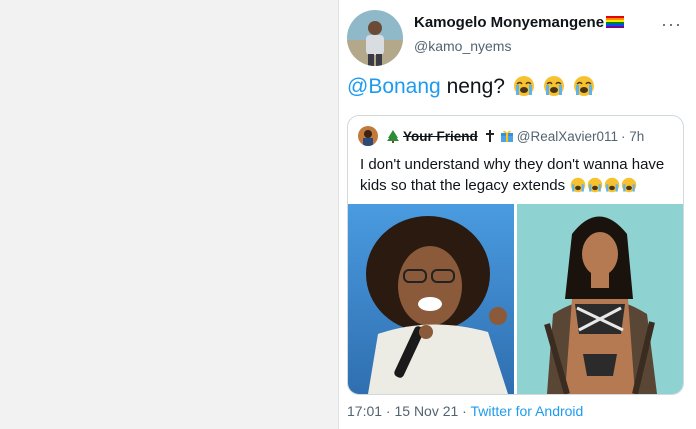 Image resolution: width=696 pixels, height=429 pixels. I want to click on quoted-author-name: Your Friend, so click(440, 136).